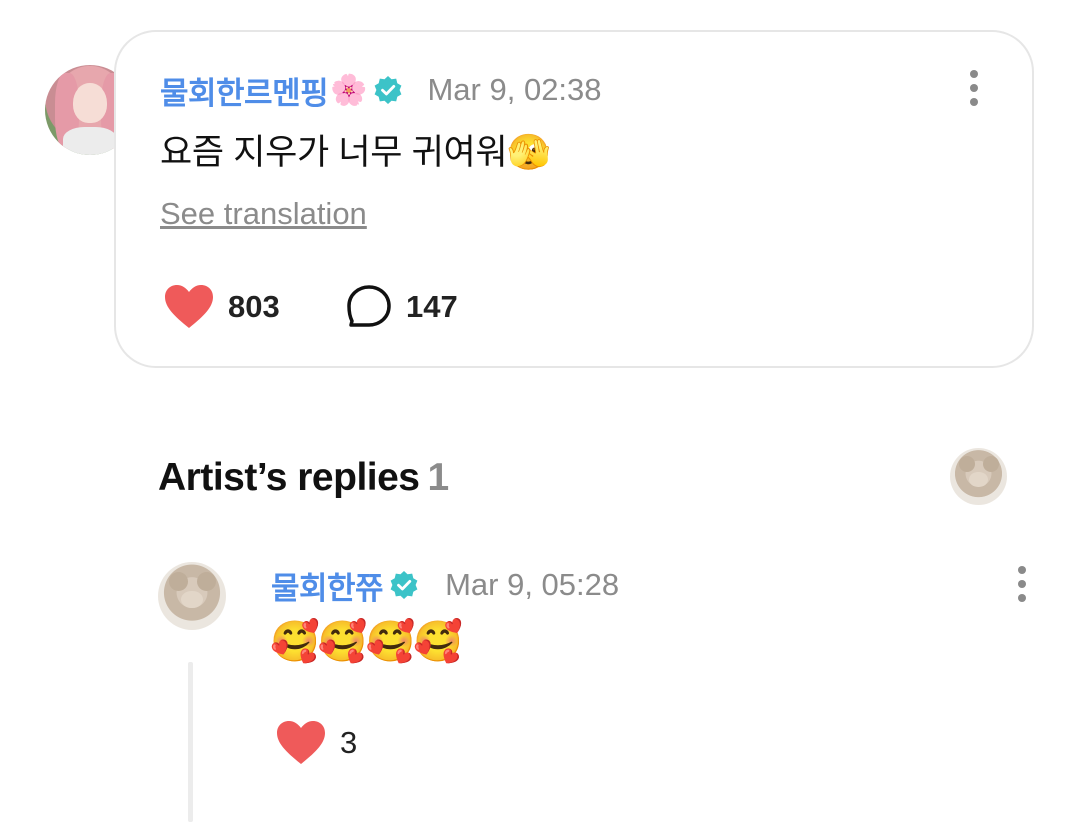 This screenshot has width=1080, height=840. I want to click on comment-header: 물회한르멘핑 🌸 Mar 9, 02:38, so click(381, 90).